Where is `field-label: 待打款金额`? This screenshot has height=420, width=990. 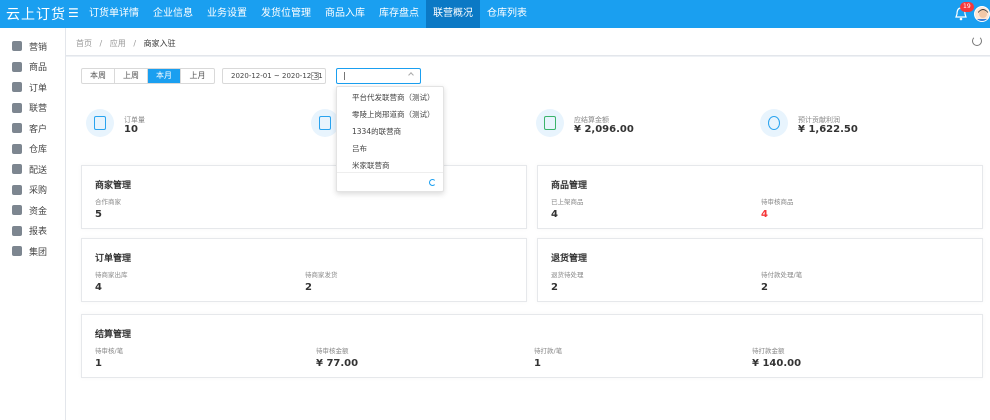
field-label: 待打款金额 is located at coordinates (768, 351).